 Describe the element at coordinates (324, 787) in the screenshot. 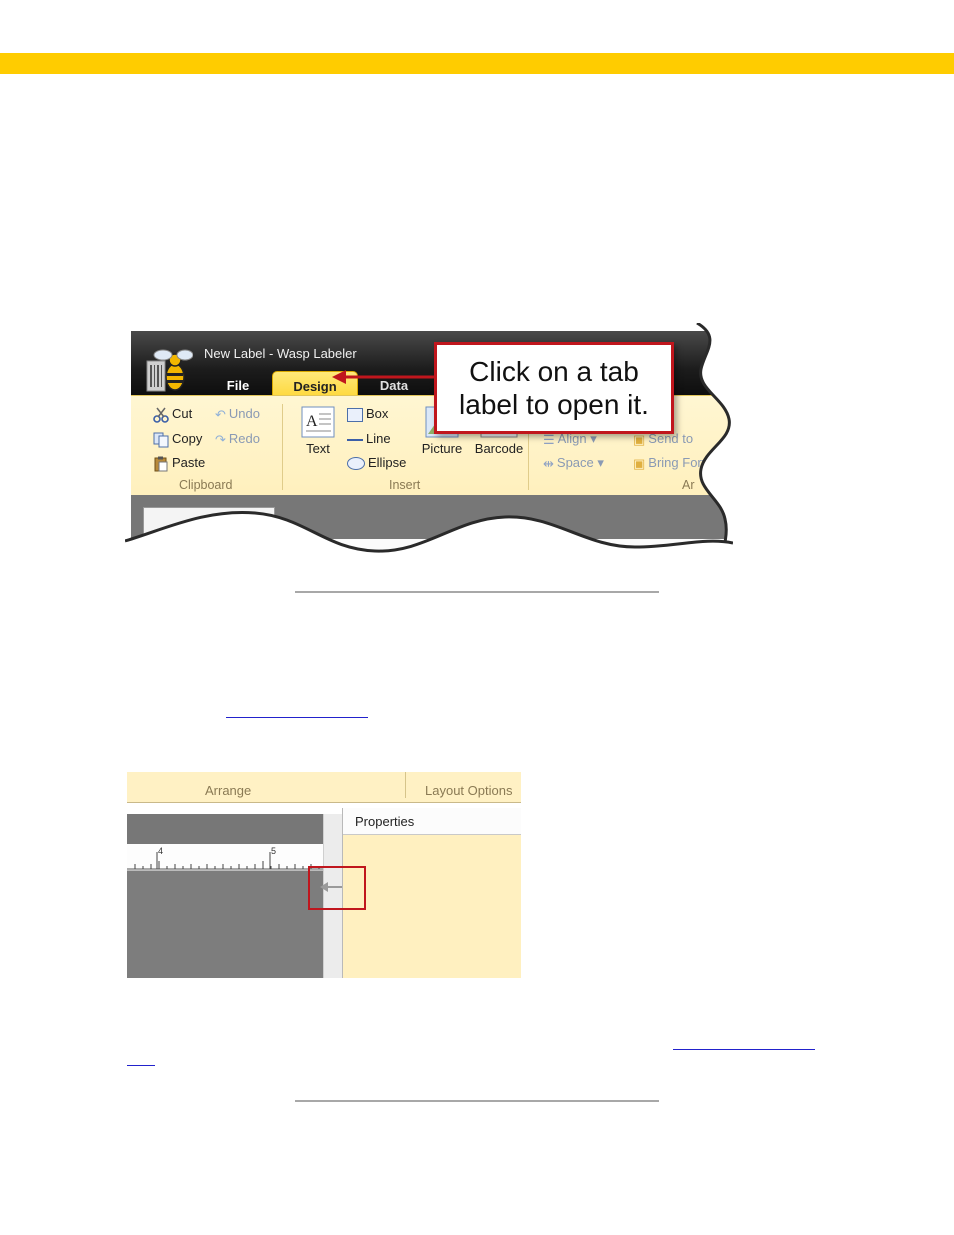

I see `ribbon-strip: Arrange Layout Options` at that location.